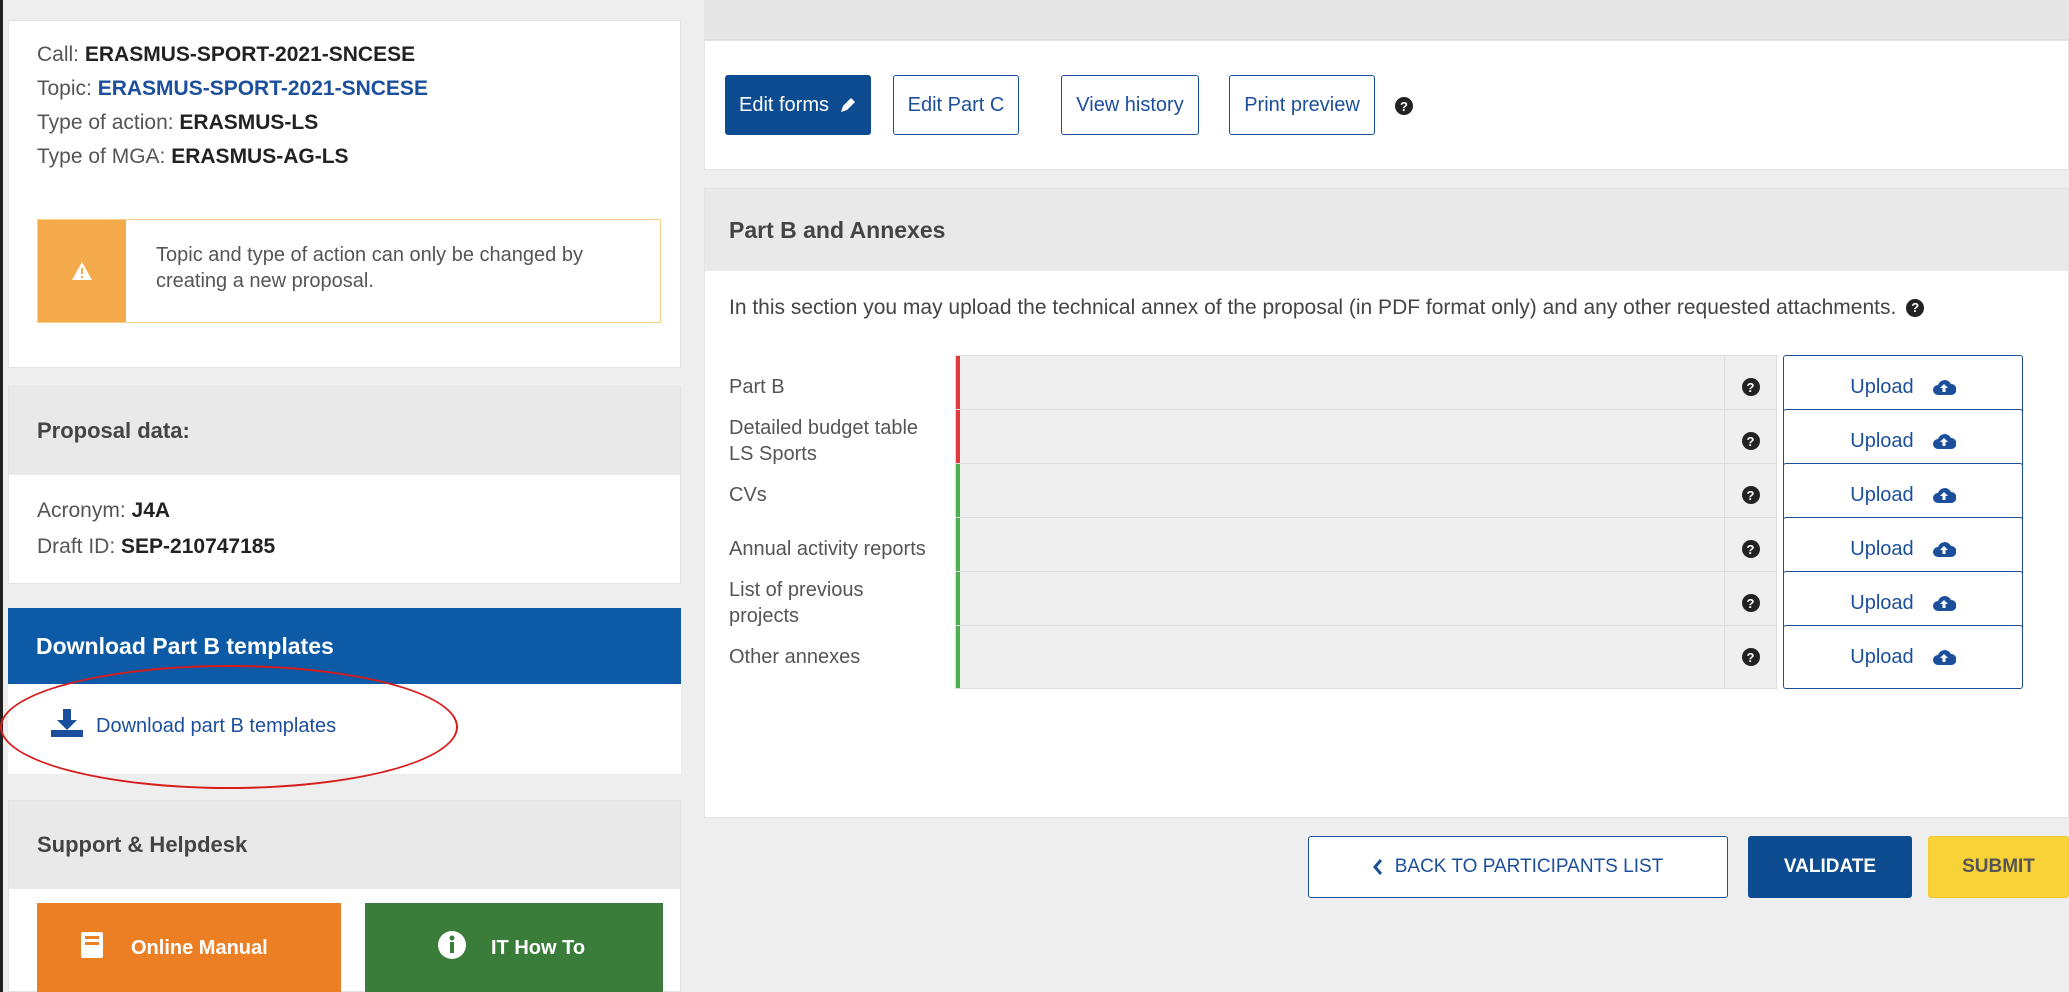  I want to click on back-to-participants-button: BACK TO PARTICIPANTS LIST, so click(1518, 867).